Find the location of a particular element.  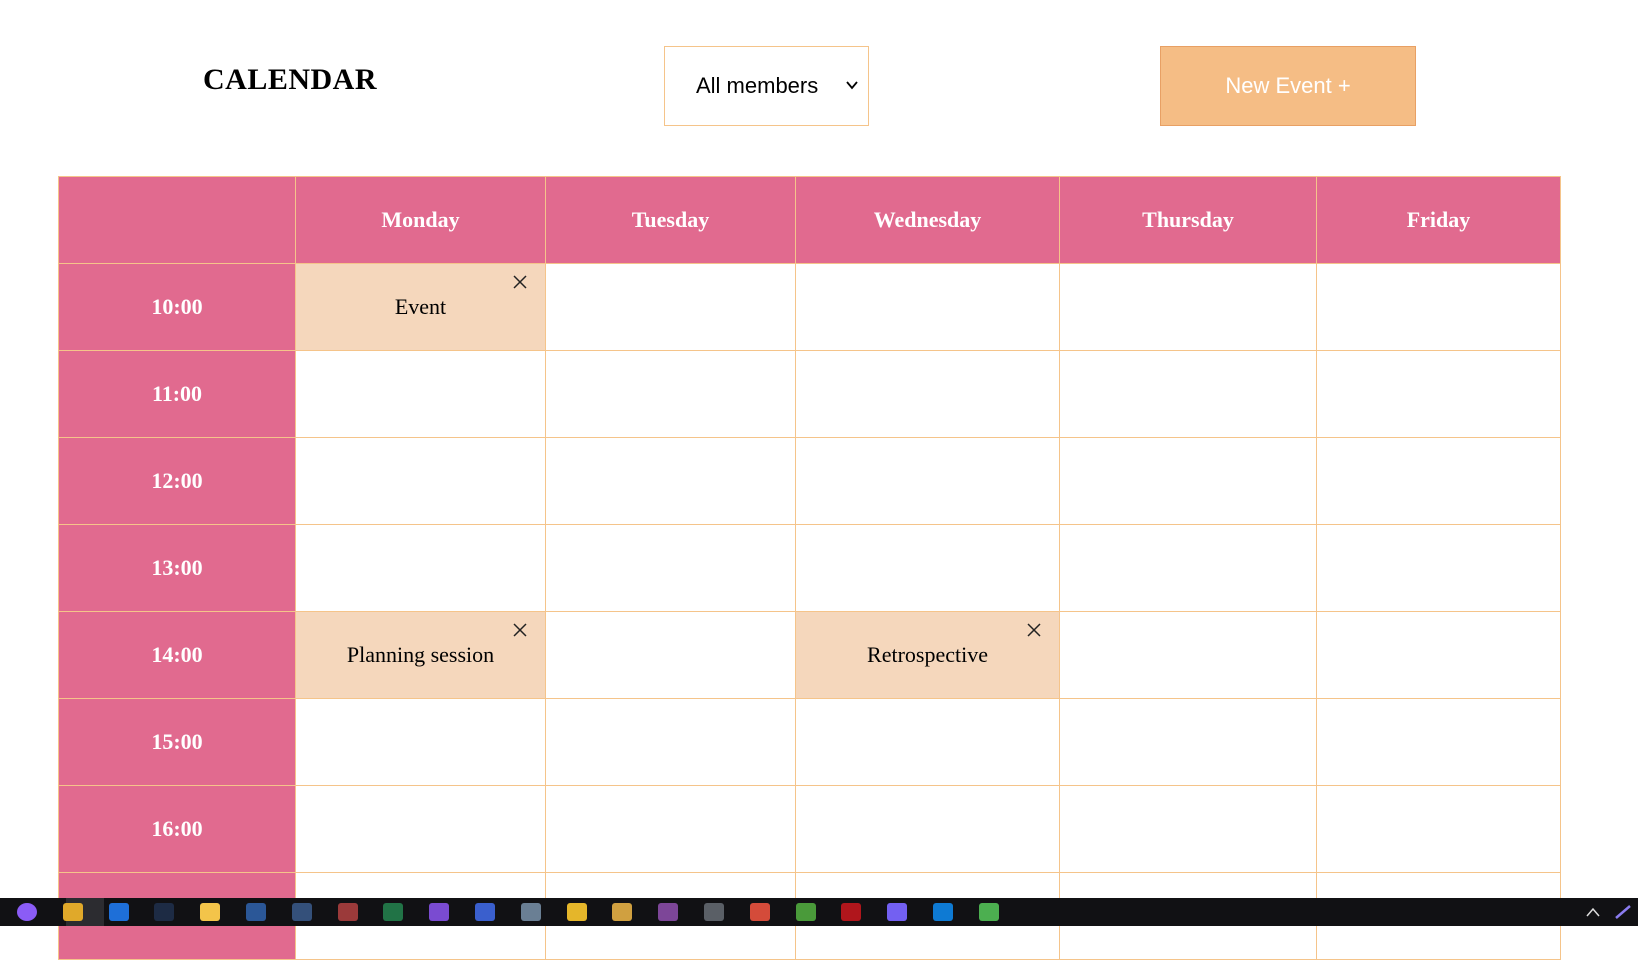

windows-taskbar is located at coordinates (819, 912).